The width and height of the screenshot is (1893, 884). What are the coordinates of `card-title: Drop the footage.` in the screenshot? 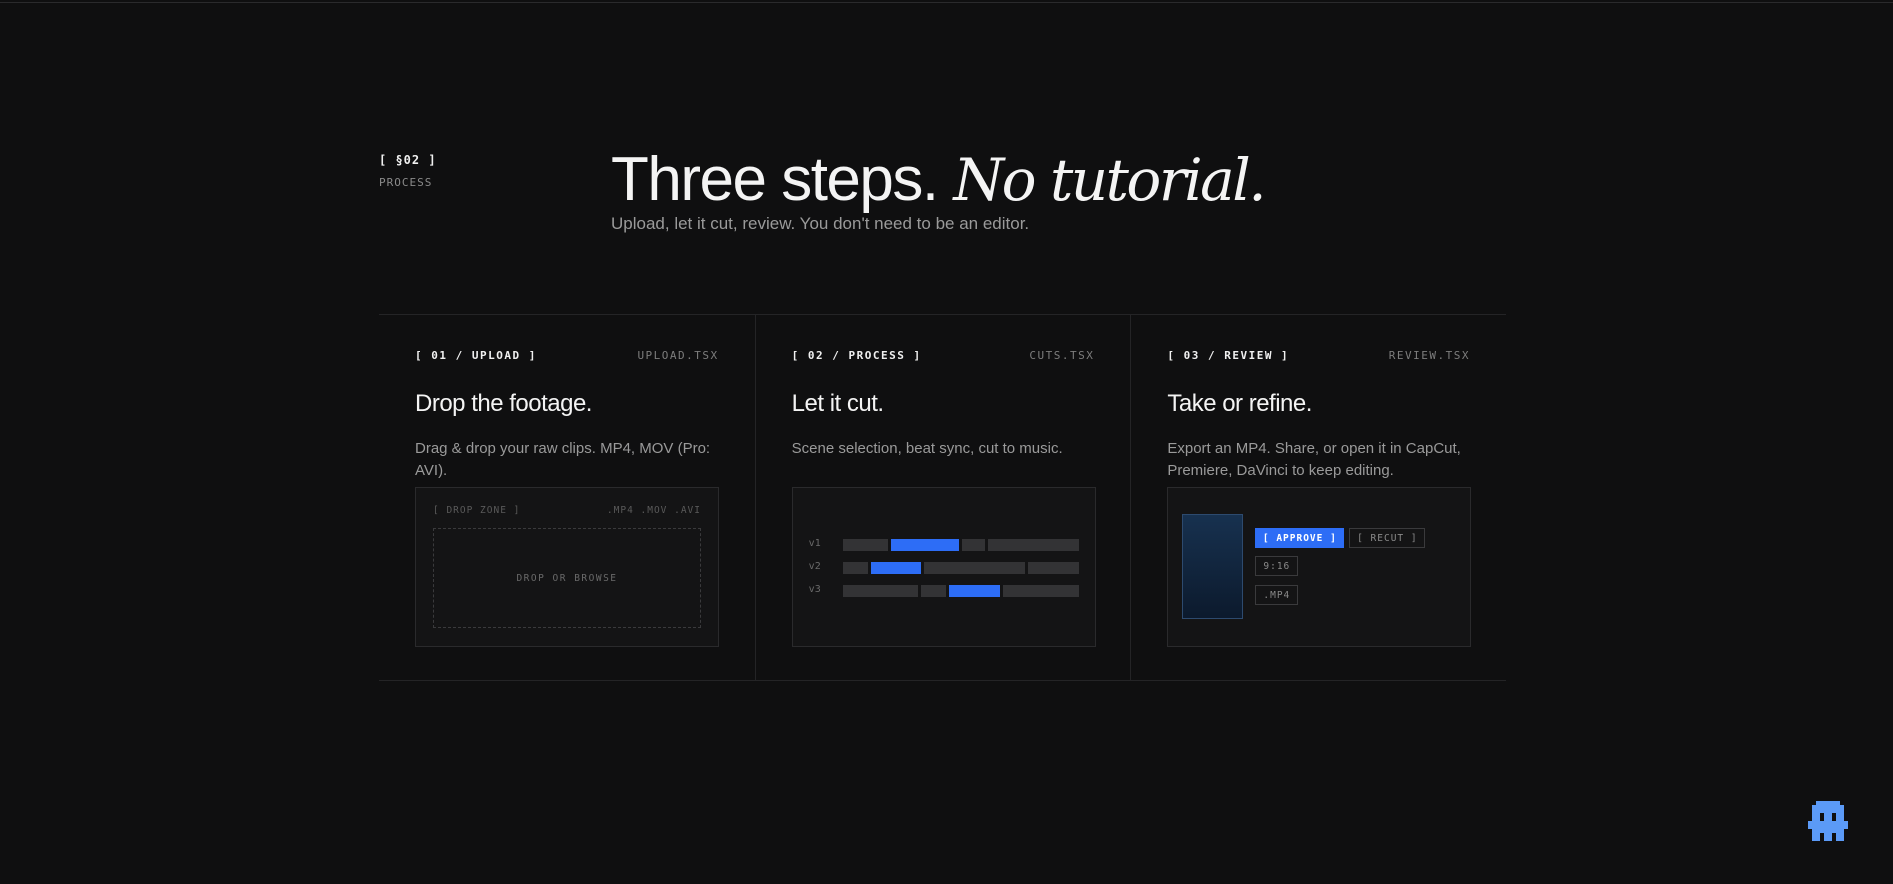 It's located at (503, 403).